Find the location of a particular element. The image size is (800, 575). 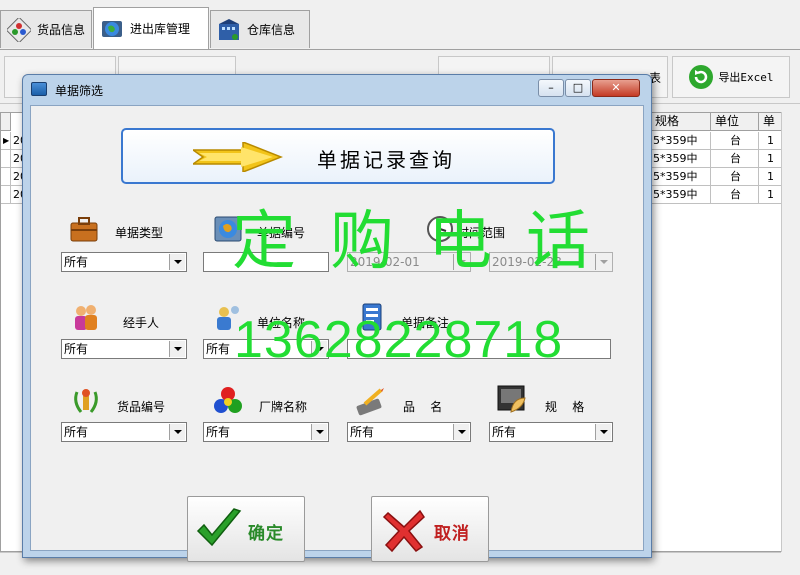

briefcase-icon is located at coordinates (84, 229).